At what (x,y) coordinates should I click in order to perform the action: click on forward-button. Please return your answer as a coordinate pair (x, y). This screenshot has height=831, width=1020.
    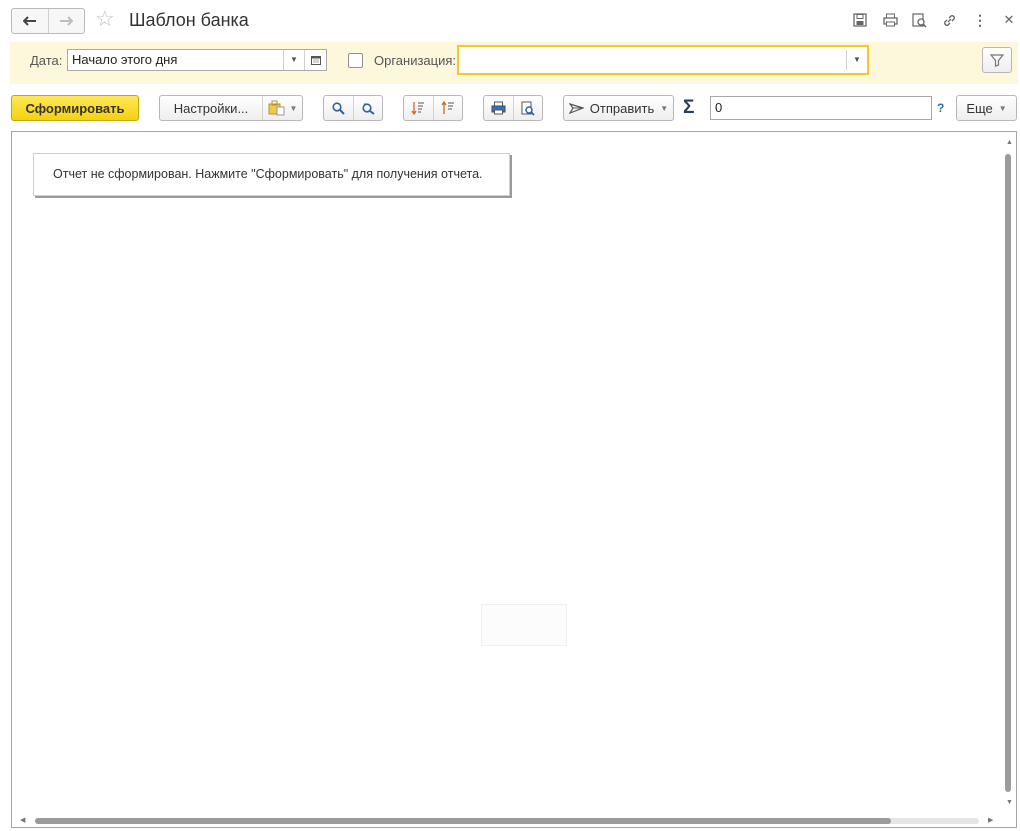
    Looking at the image, I should click on (67, 21).